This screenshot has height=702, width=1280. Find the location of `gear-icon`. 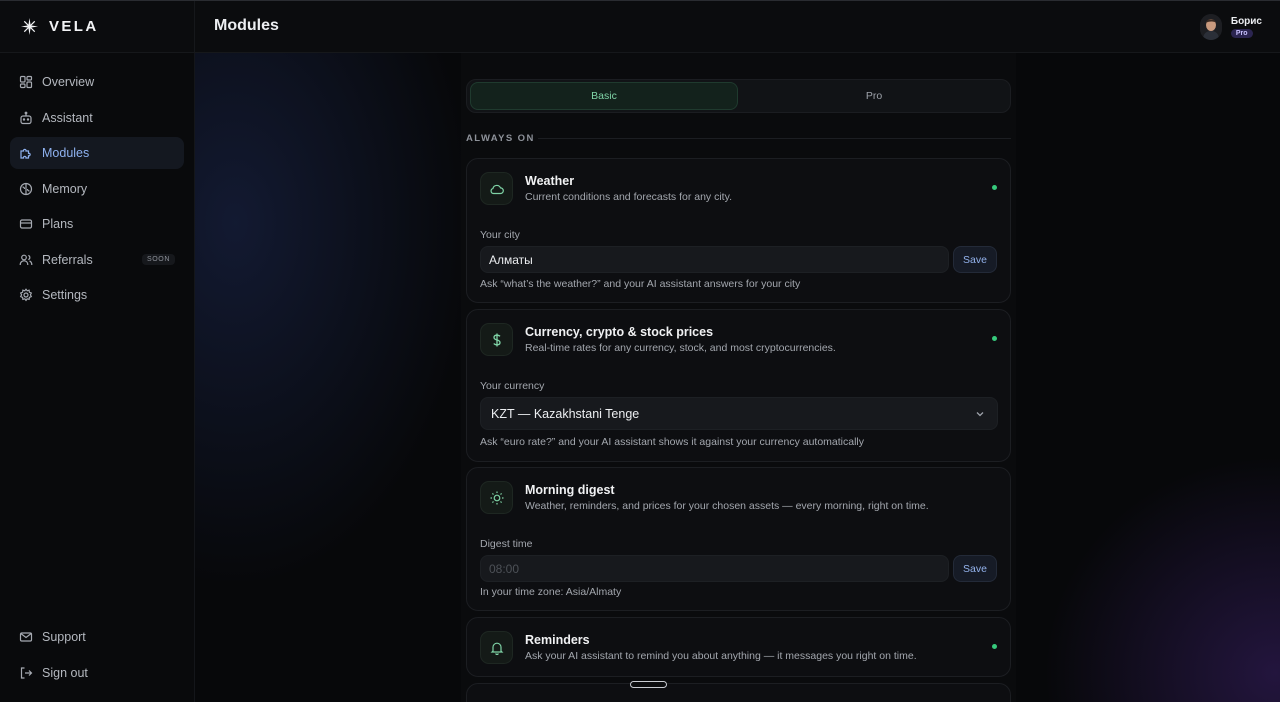

gear-icon is located at coordinates (26, 295).